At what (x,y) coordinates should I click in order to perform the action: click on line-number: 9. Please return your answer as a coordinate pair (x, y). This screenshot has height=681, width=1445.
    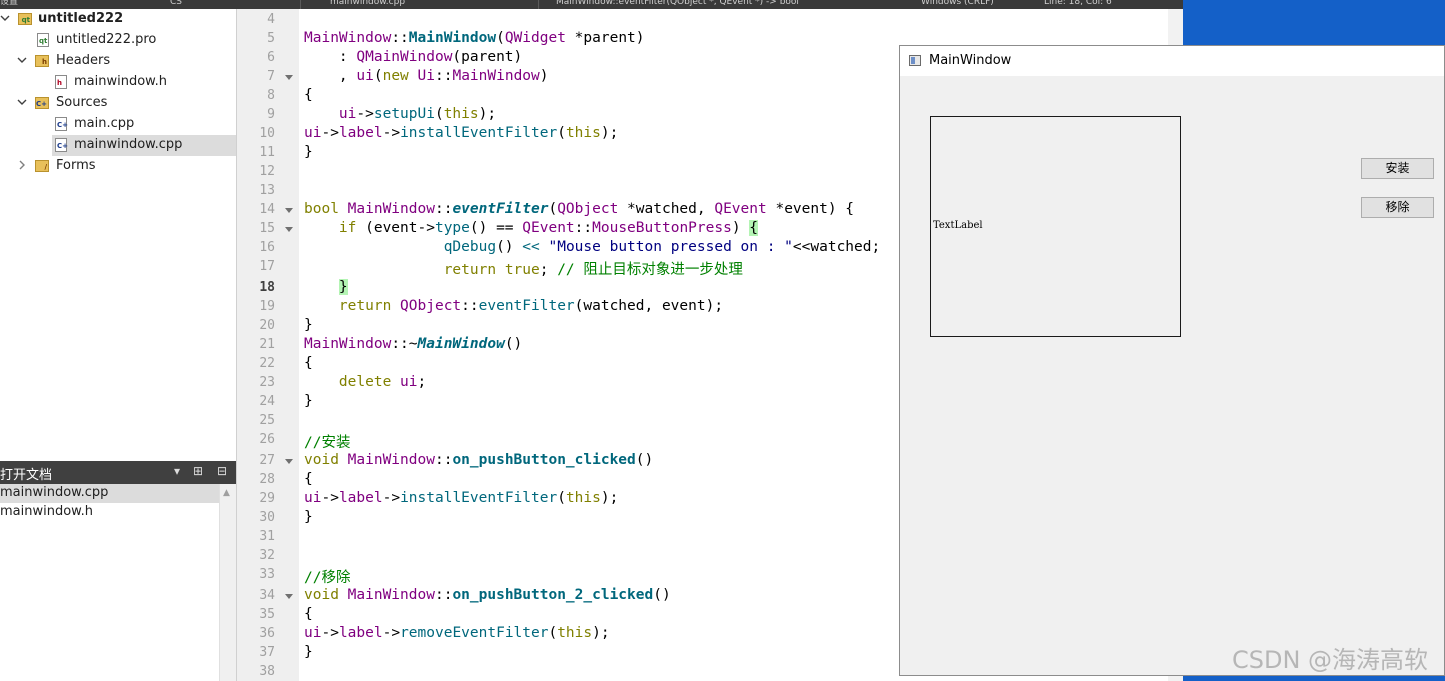
    Looking at the image, I should click on (271, 114).